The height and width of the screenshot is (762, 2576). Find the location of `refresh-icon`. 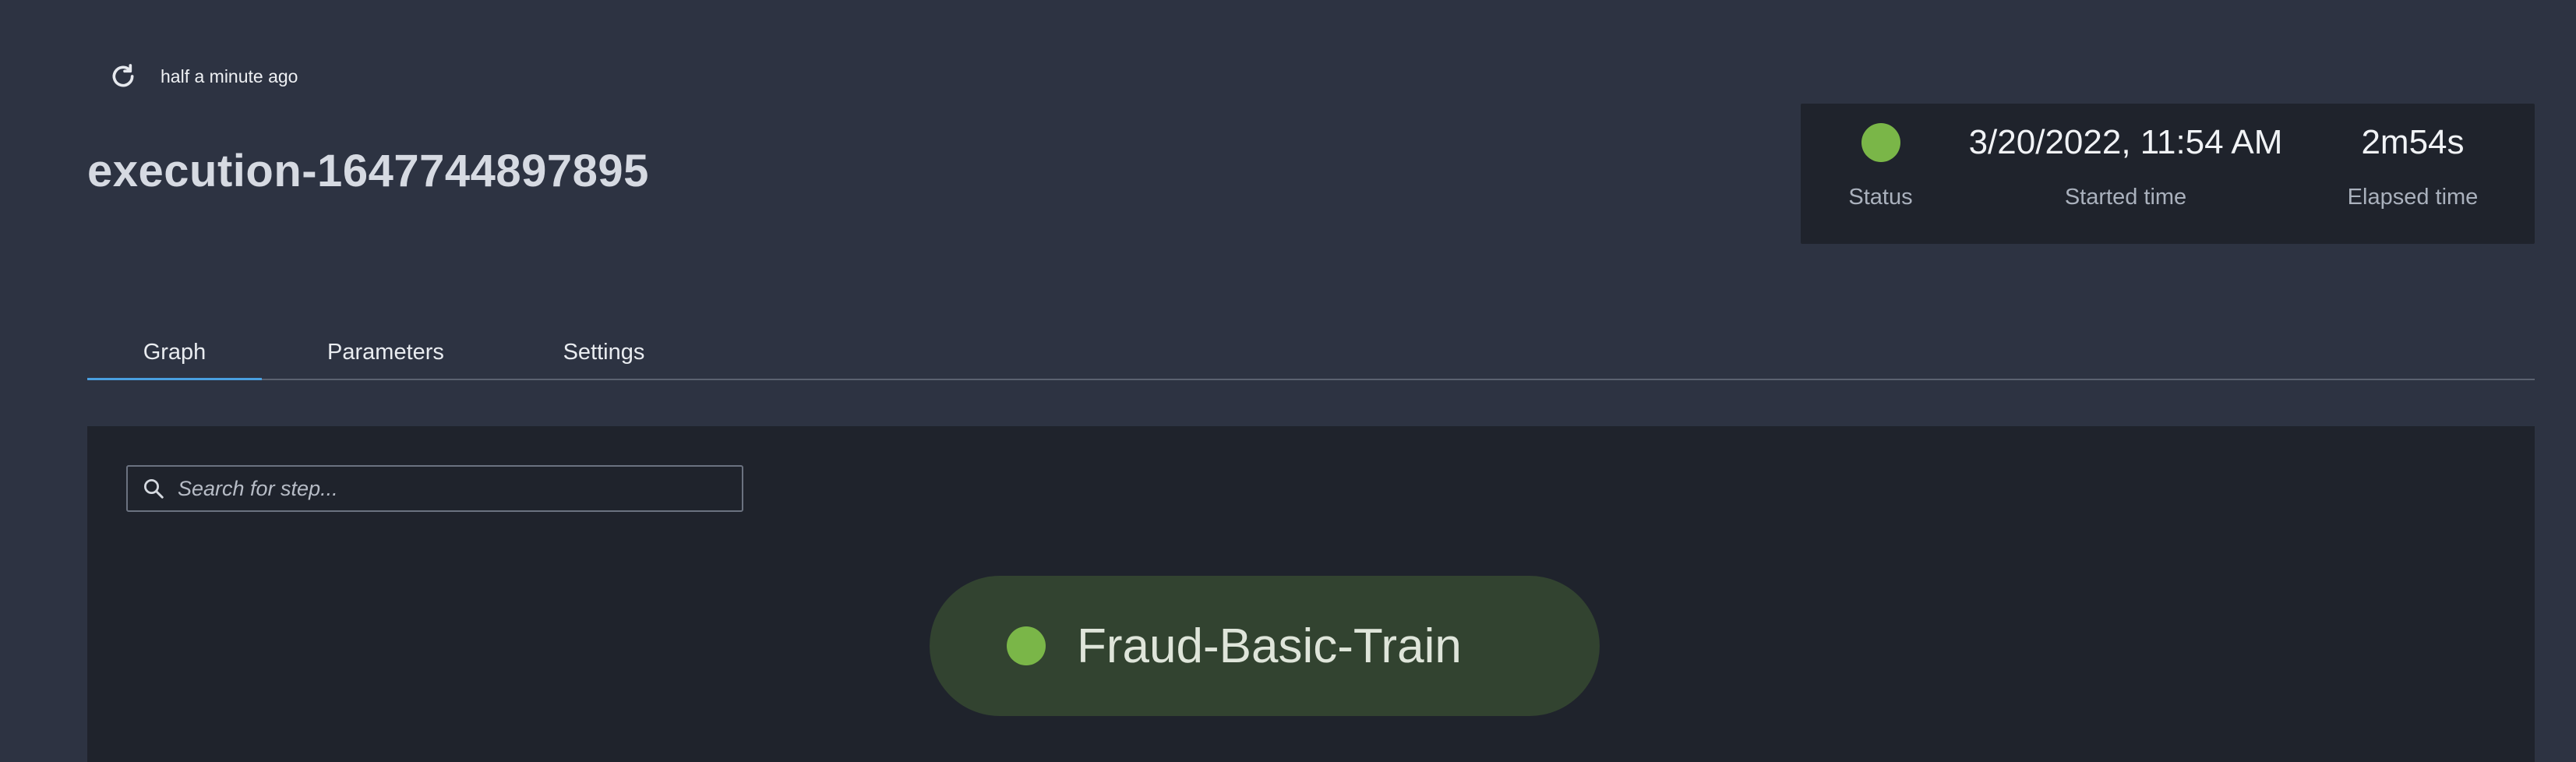

refresh-icon is located at coordinates (123, 76).